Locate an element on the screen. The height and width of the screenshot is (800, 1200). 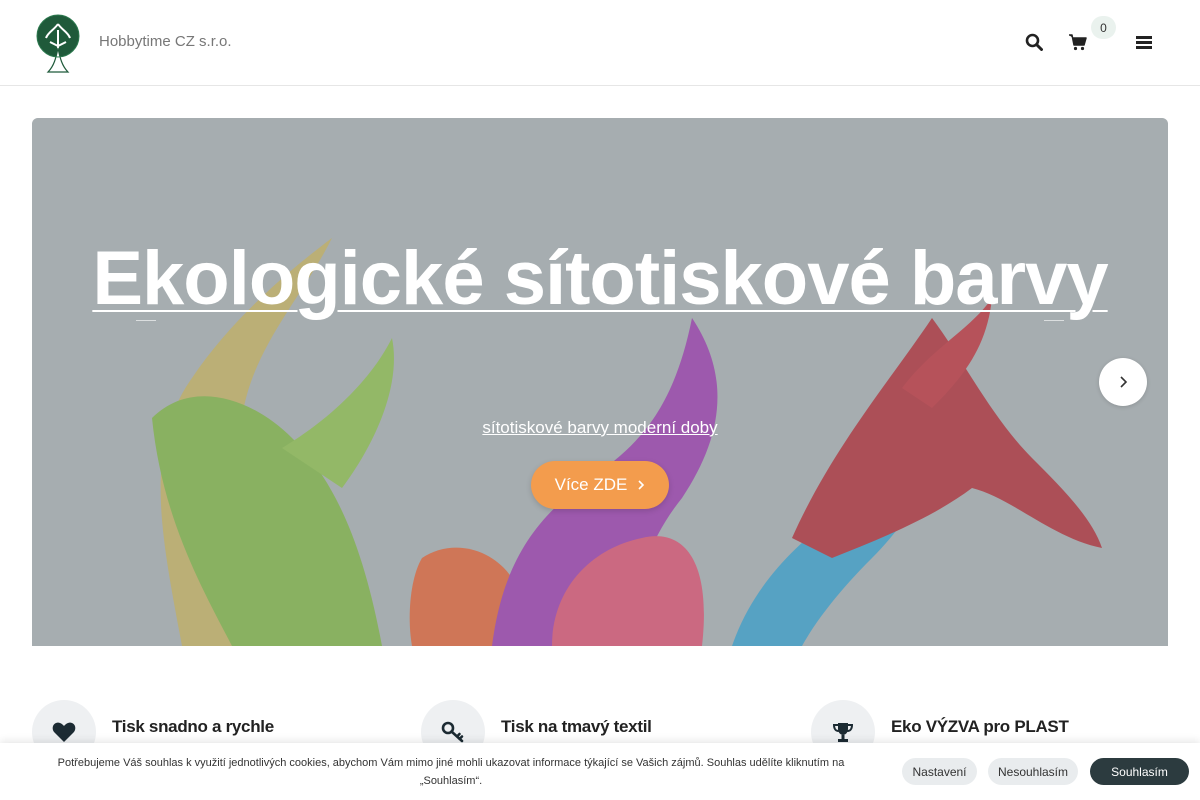
slider-next-button is located at coordinates (1123, 382).